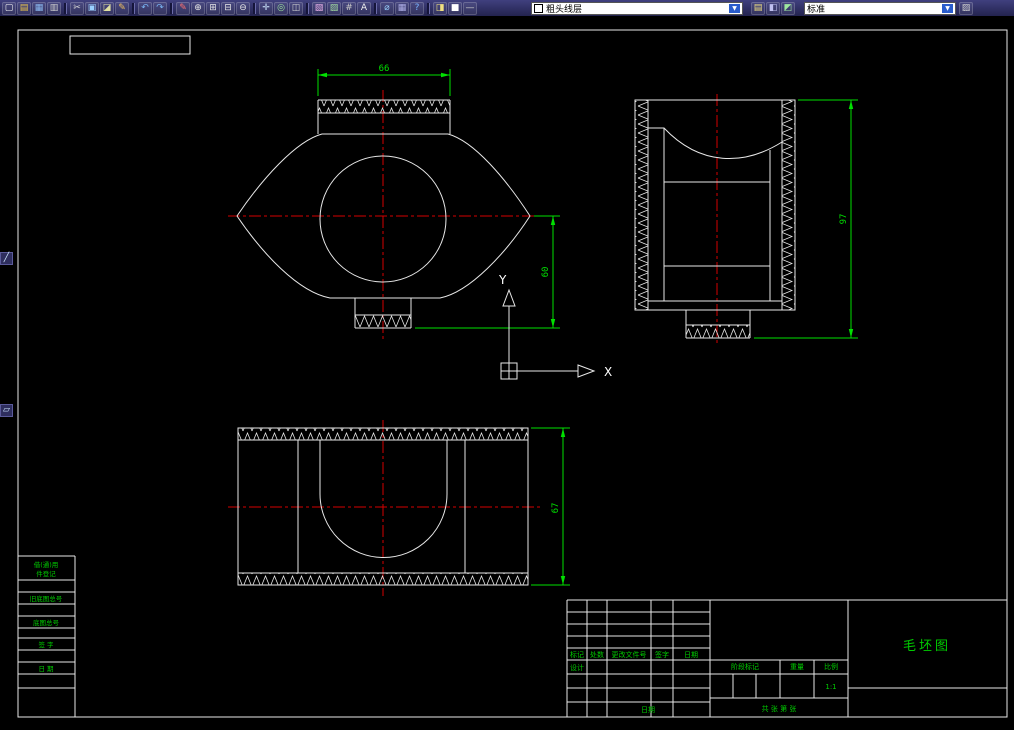 The width and height of the screenshot is (1014, 730). I want to click on style-combo: 标准 ▼, so click(880, 8).